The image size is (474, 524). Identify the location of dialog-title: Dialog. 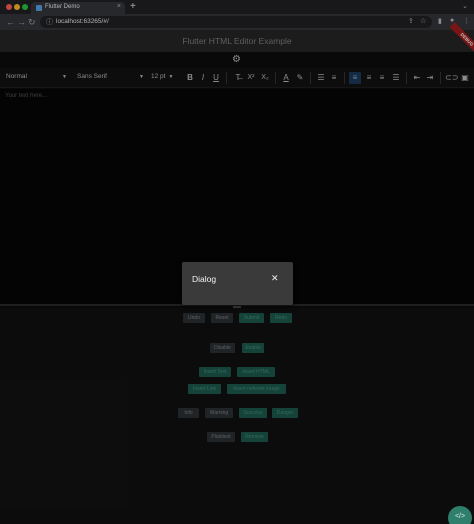
(204, 279).